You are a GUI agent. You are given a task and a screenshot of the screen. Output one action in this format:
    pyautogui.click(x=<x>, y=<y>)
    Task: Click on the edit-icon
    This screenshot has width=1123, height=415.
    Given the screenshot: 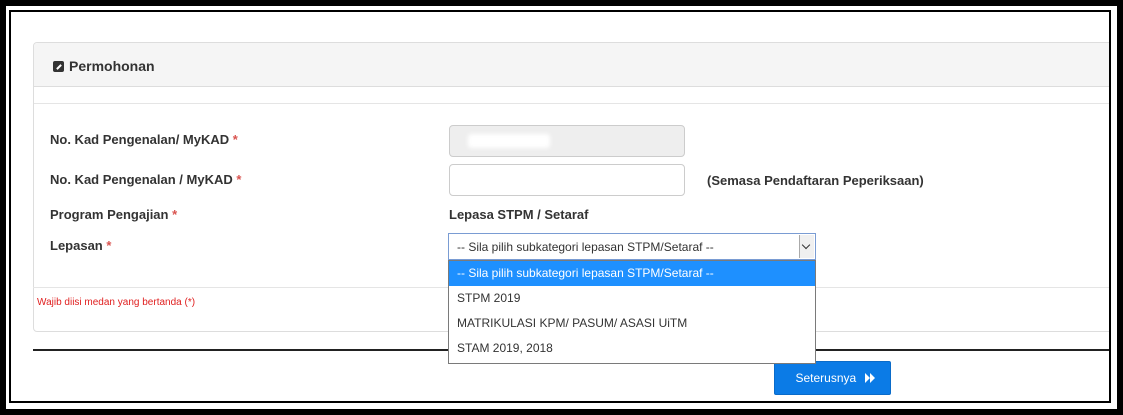 What is the action you would take?
    pyautogui.click(x=58, y=66)
    